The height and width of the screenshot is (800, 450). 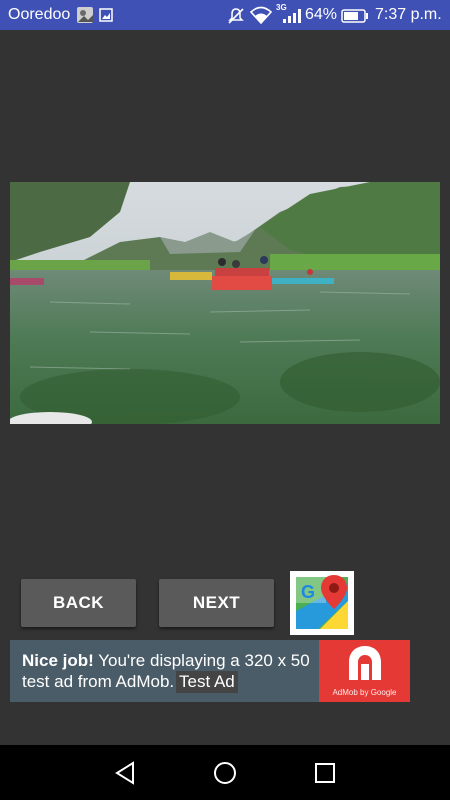 I want to click on next-button: NEXT, so click(x=216, y=603).